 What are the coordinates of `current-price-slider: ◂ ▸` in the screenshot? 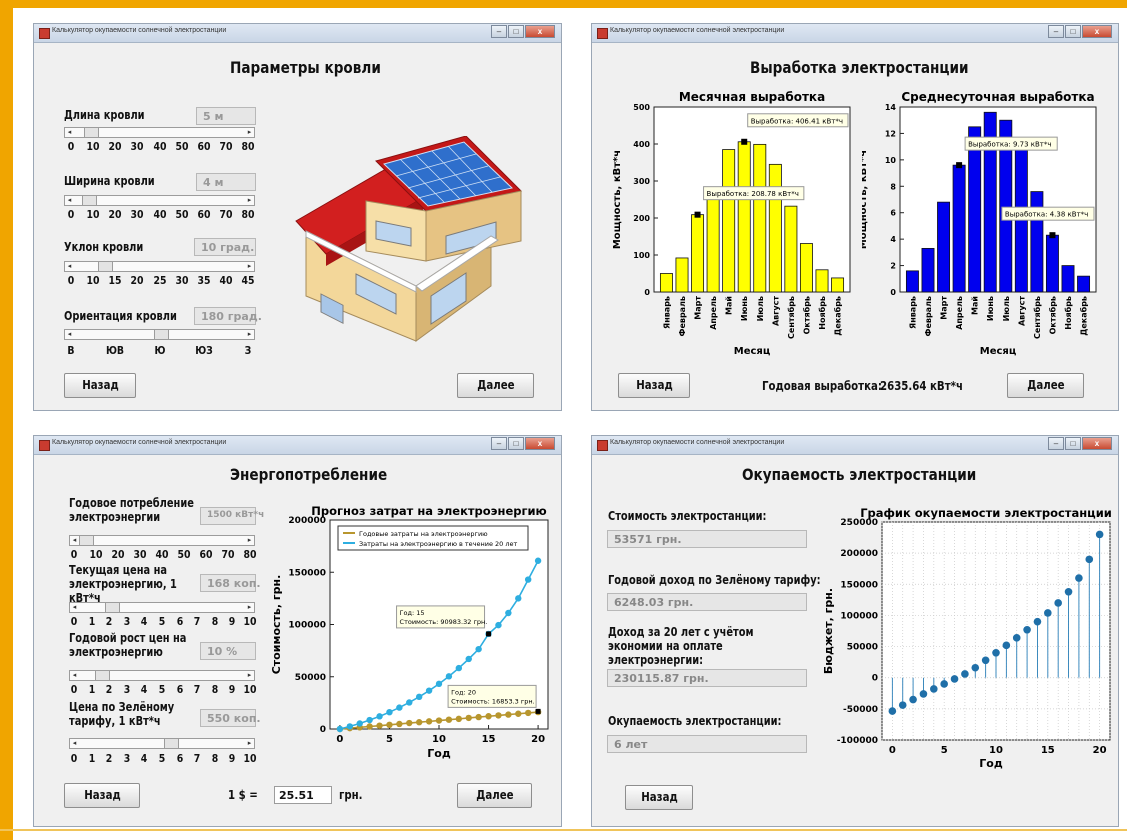 It's located at (162, 607).